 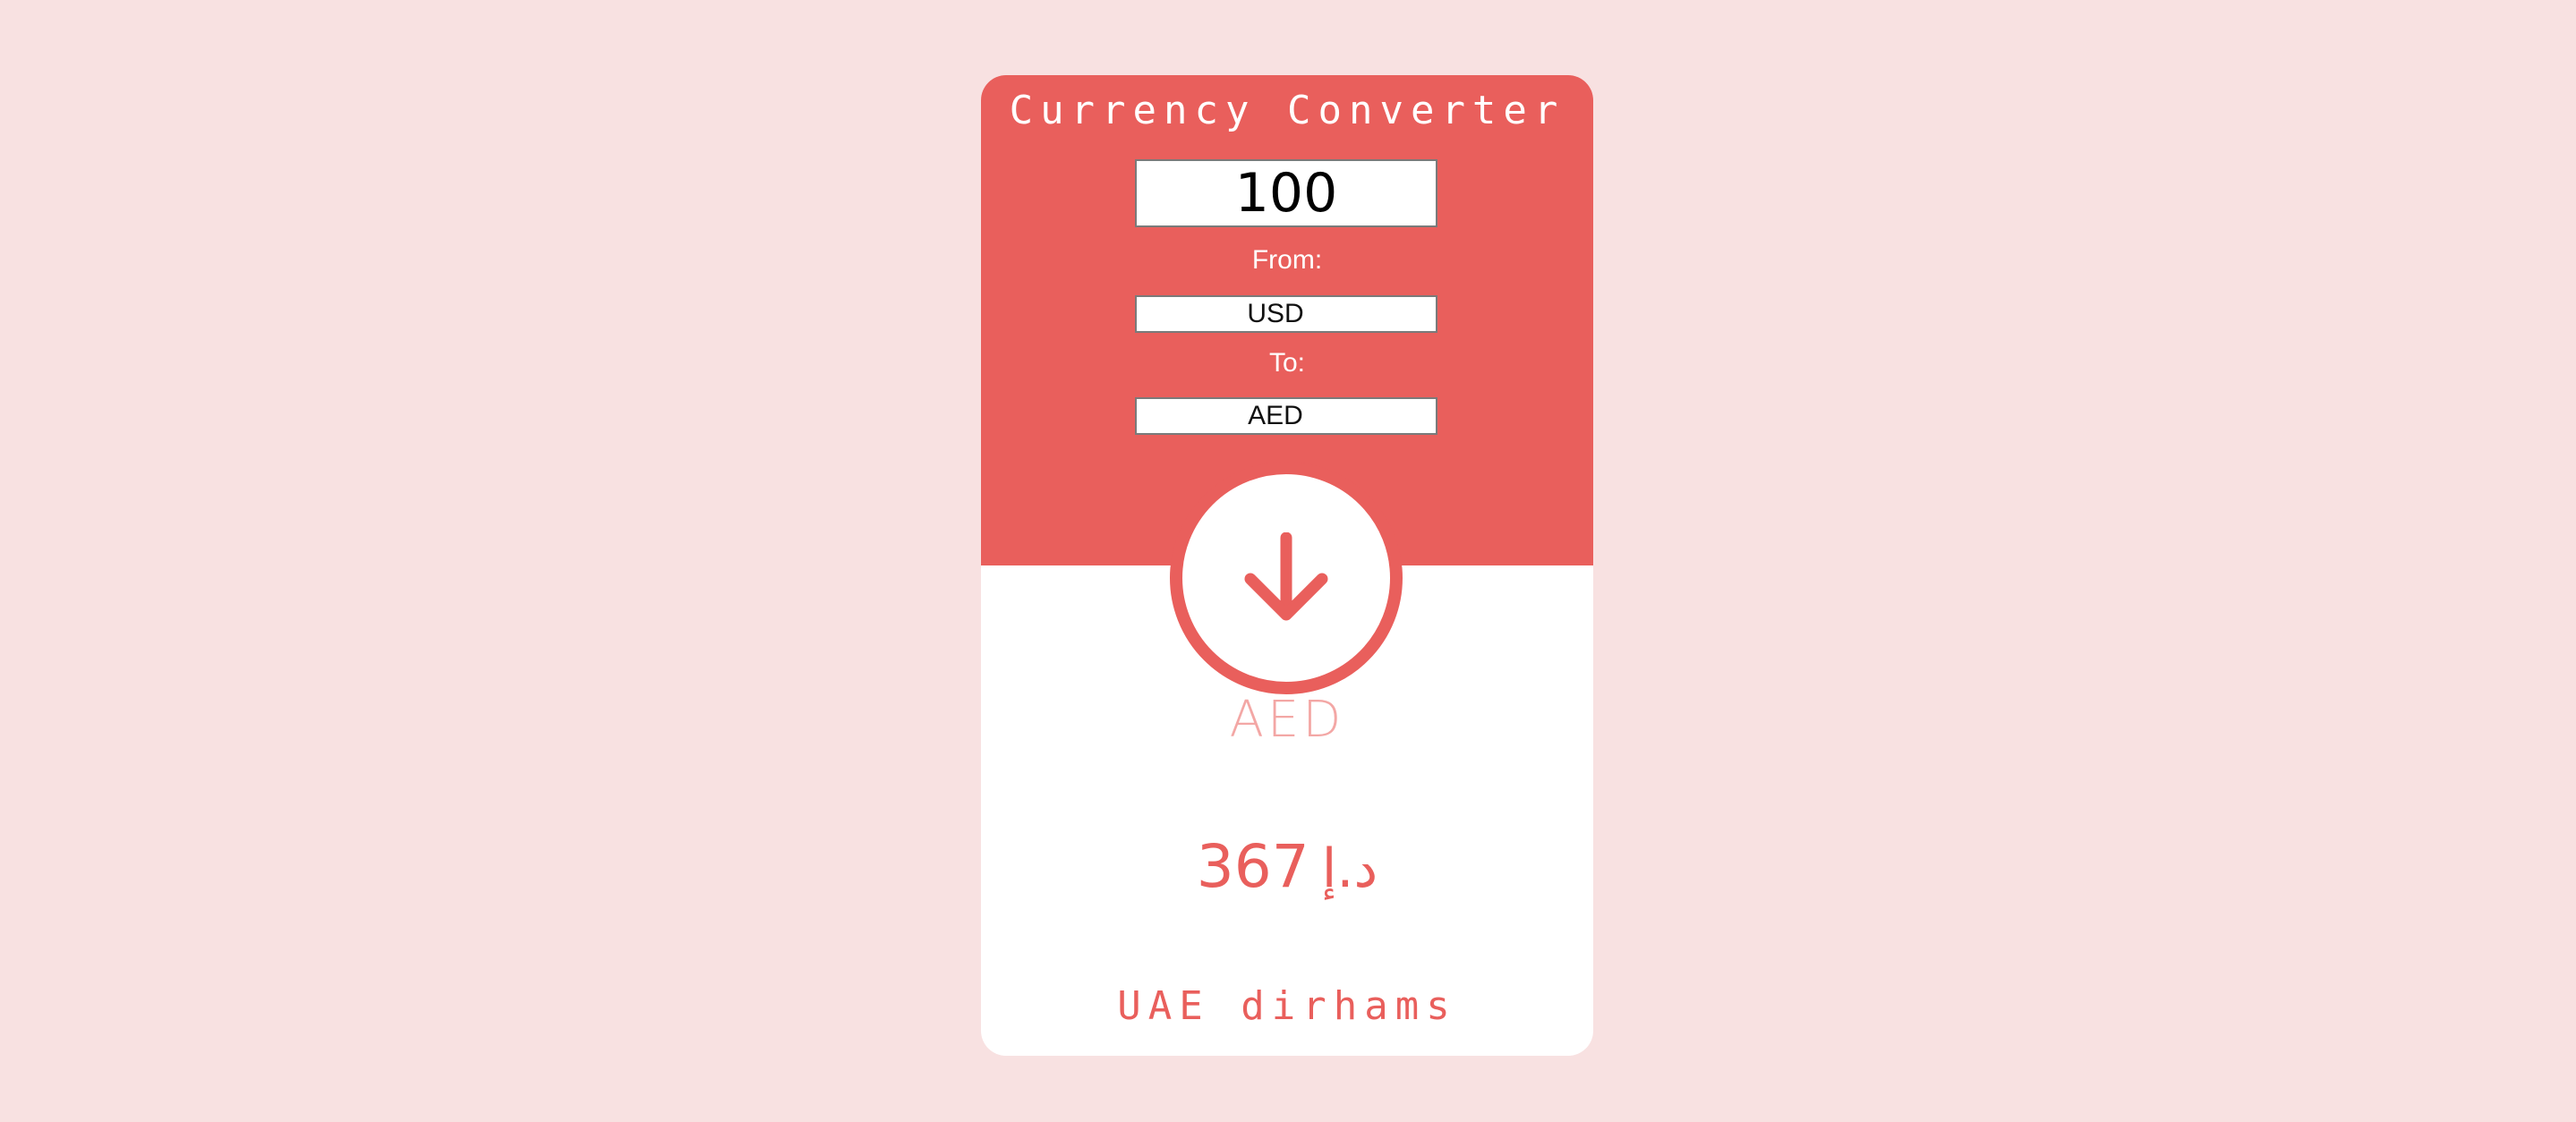 I want to click on result-currency-code: AED, so click(x=1287, y=720).